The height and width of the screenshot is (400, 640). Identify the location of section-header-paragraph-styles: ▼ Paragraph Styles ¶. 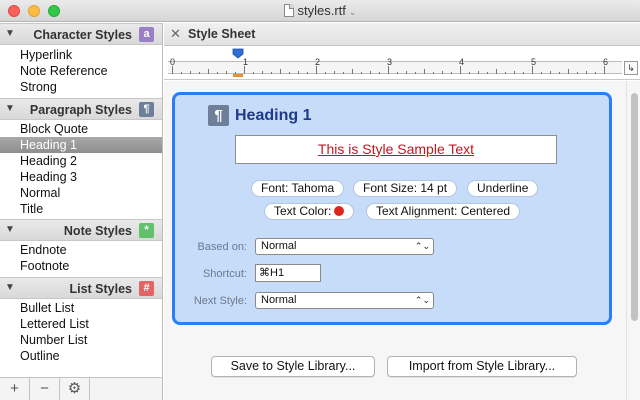
(81, 109).